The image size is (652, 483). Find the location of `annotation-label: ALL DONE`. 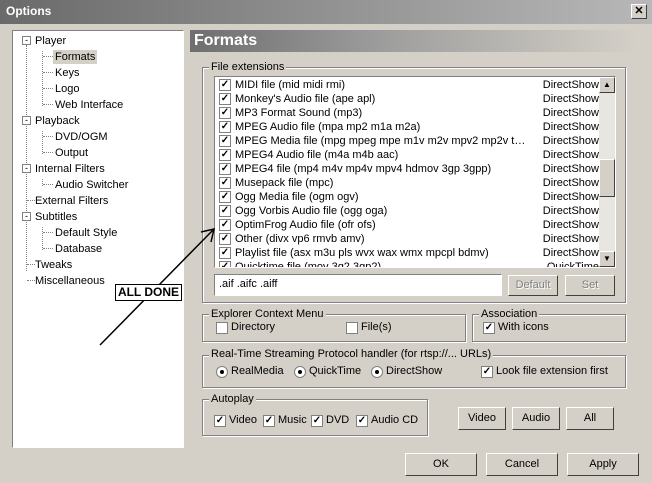

annotation-label: ALL DONE is located at coordinates (148, 292).